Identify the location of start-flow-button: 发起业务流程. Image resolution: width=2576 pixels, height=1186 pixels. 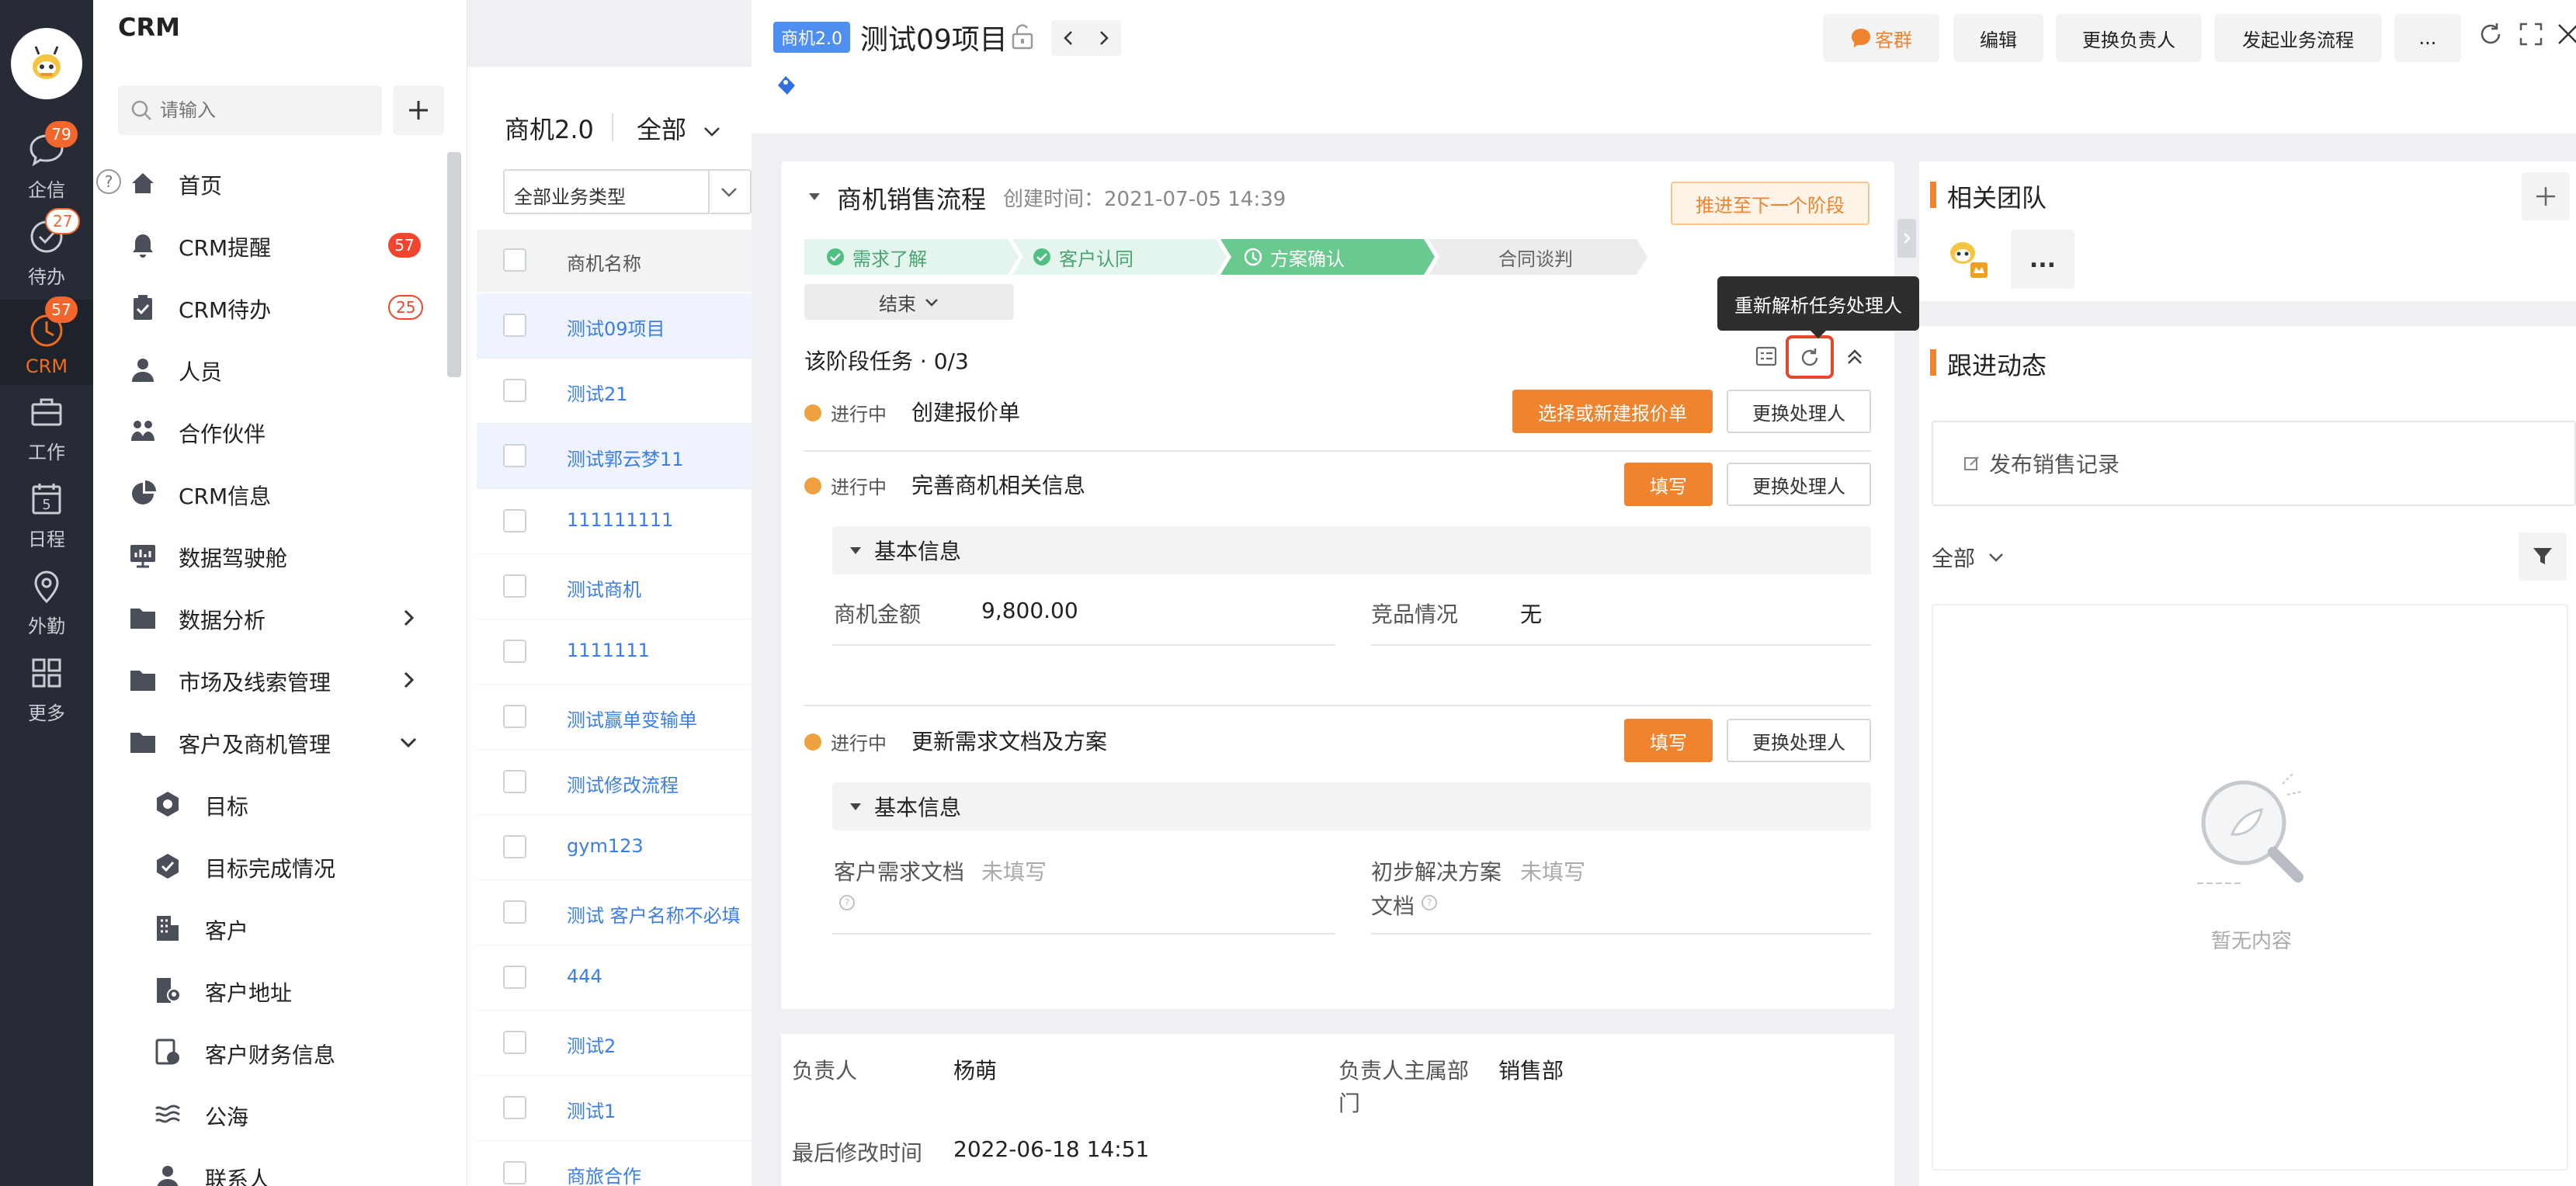
(2298, 38).